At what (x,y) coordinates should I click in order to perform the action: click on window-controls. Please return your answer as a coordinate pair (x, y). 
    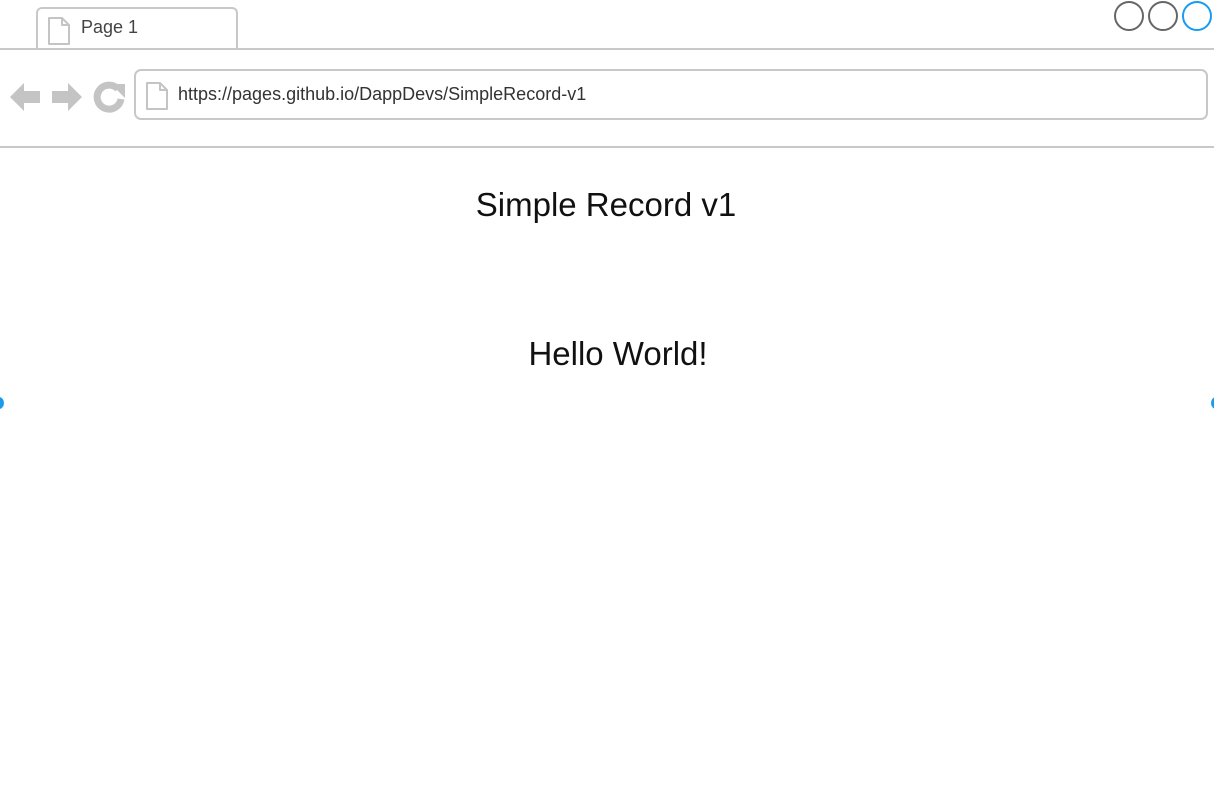
    Looking at the image, I should click on (1164, 16).